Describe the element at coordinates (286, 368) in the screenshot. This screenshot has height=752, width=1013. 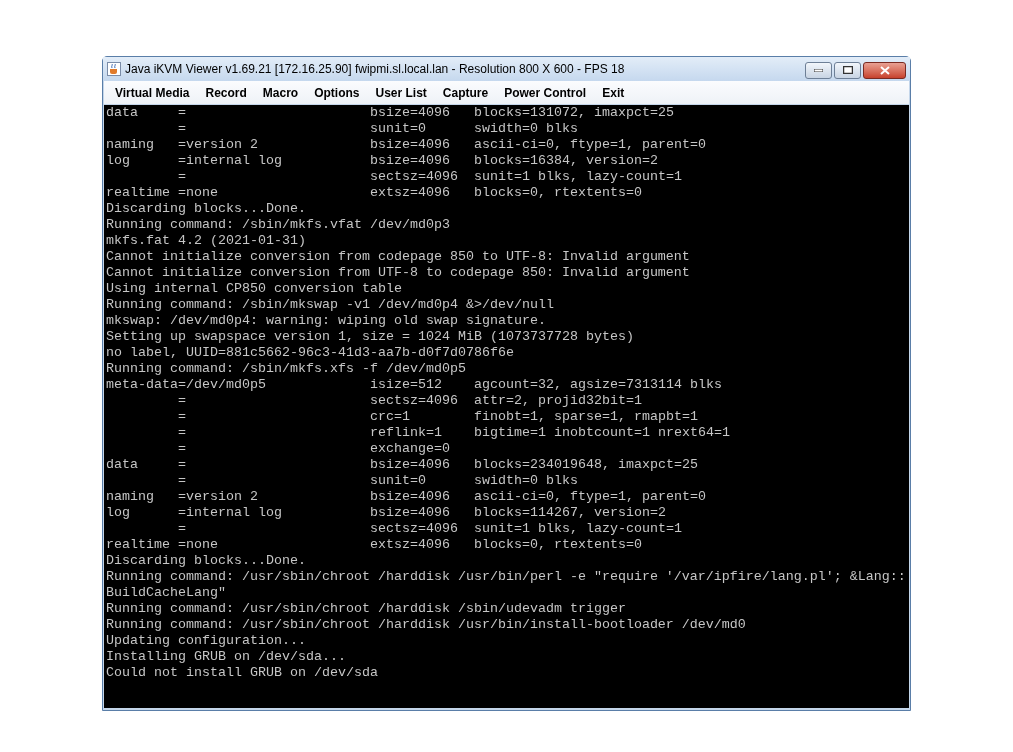
I see `console-line: Running command: /sbin/mkfs.xfs -f /dev/md0p5` at that location.